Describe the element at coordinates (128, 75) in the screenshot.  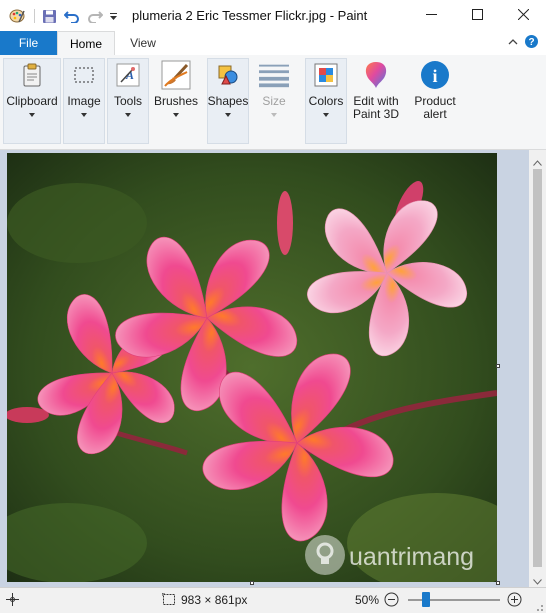
I see `tools-icon: A` at that location.